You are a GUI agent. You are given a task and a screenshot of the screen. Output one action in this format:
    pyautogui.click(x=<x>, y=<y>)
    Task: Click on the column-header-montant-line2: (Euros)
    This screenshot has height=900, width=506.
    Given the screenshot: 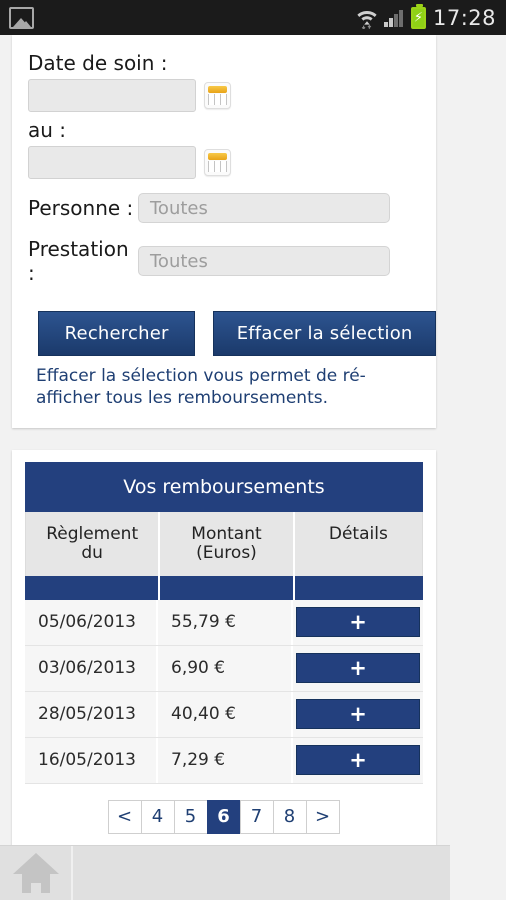 What is the action you would take?
    pyautogui.click(x=226, y=552)
    